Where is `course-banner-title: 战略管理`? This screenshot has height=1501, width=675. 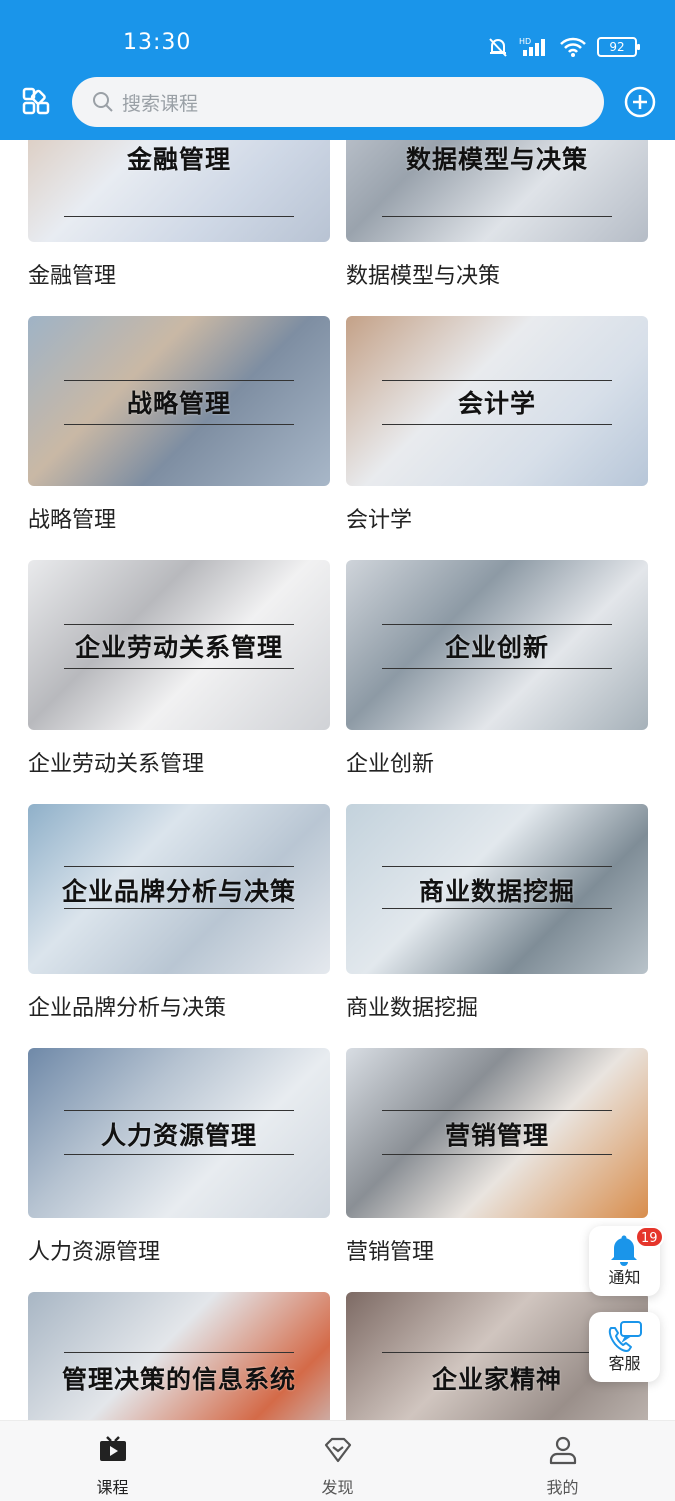
course-banner-title: 战略管理 is located at coordinates (178, 403).